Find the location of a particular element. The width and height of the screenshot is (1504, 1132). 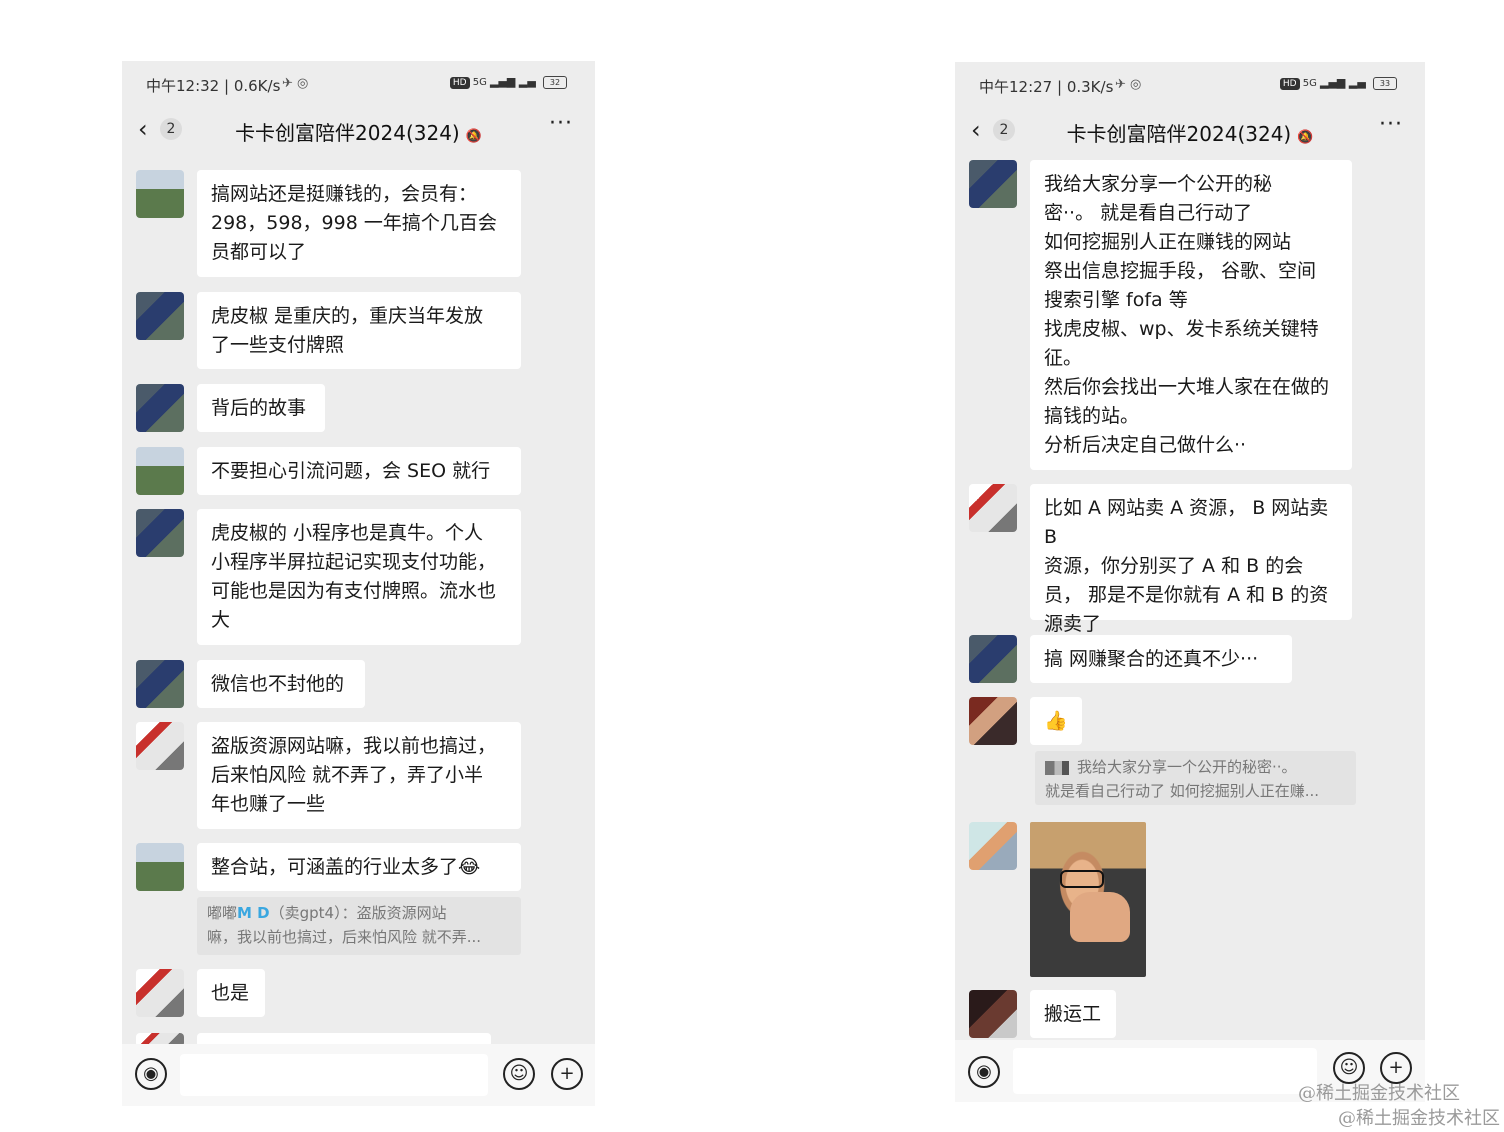

message-bubble: 也是 is located at coordinates (231, 993).